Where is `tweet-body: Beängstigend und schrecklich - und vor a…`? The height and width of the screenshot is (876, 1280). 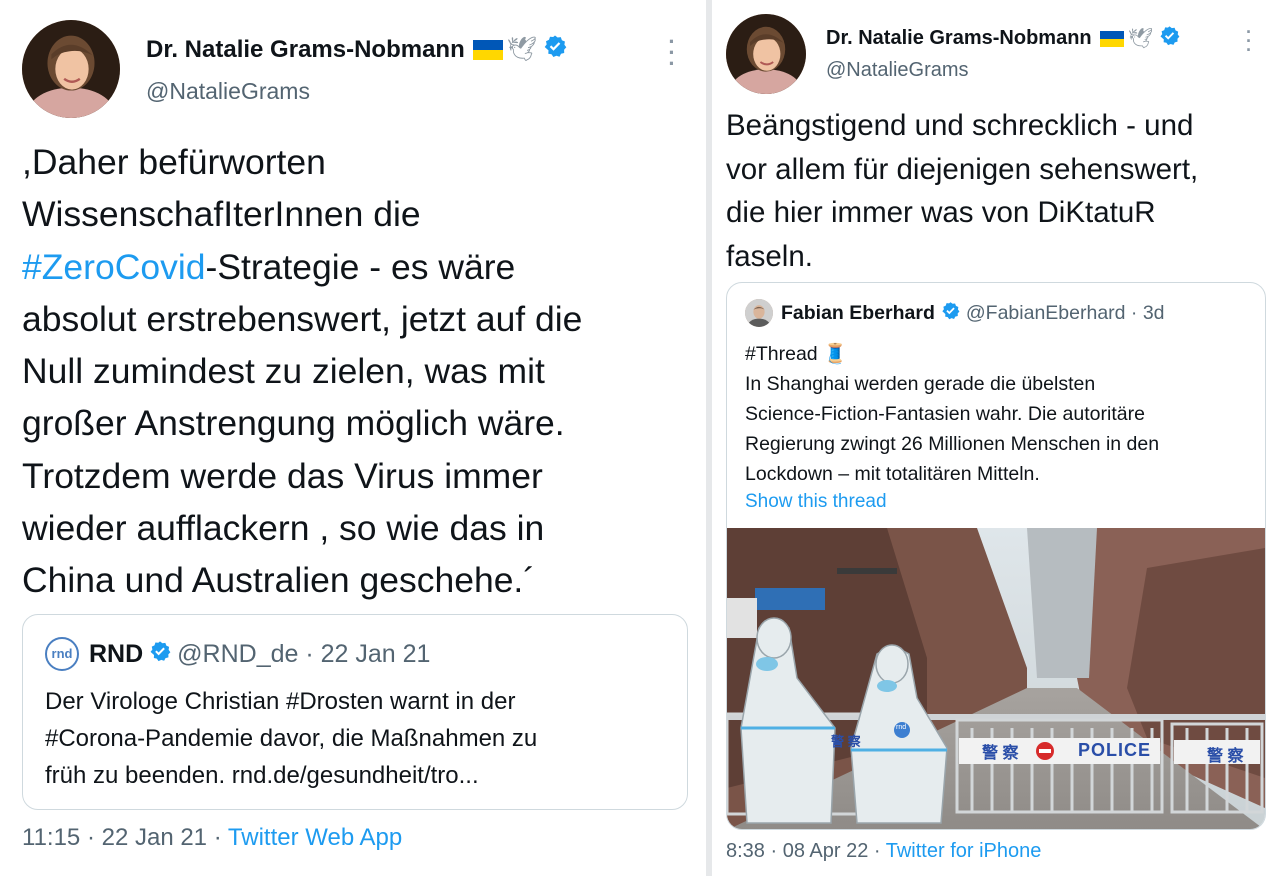
tweet-body: Beängstigend und schrecklich - und vor a… is located at coordinates (996, 191).